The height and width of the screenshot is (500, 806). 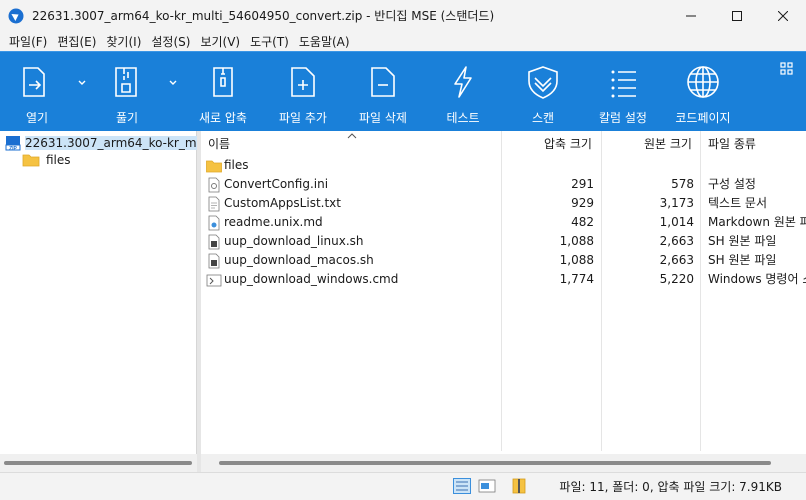 What do you see at coordinates (214, 204) in the screenshot?
I see `text-file-icon` at bounding box center [214, 204].